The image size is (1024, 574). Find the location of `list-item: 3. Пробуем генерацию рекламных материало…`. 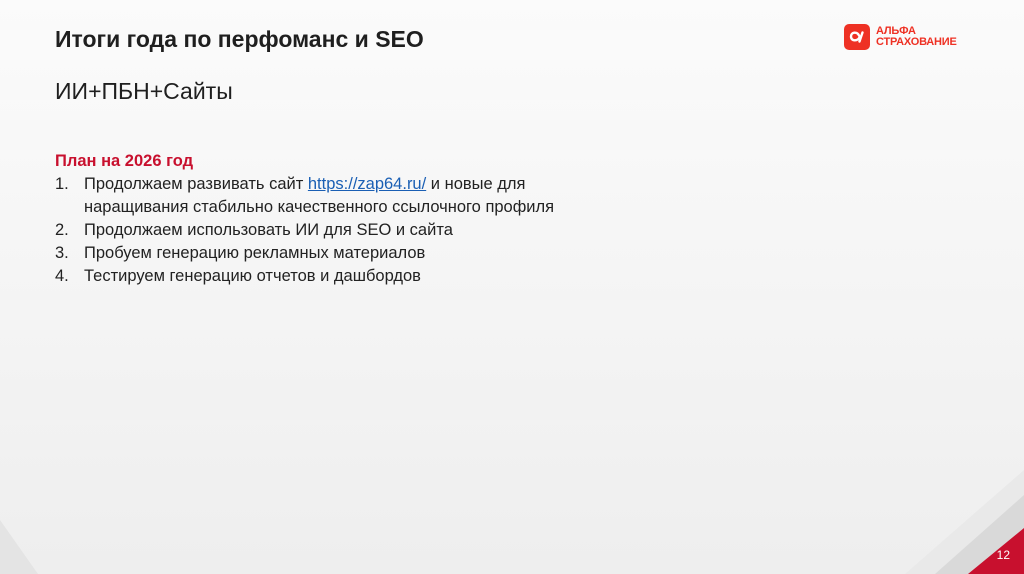

list-item: 3. Пробуем генерацию рекламных материало… is located at coordinates (315, 253).